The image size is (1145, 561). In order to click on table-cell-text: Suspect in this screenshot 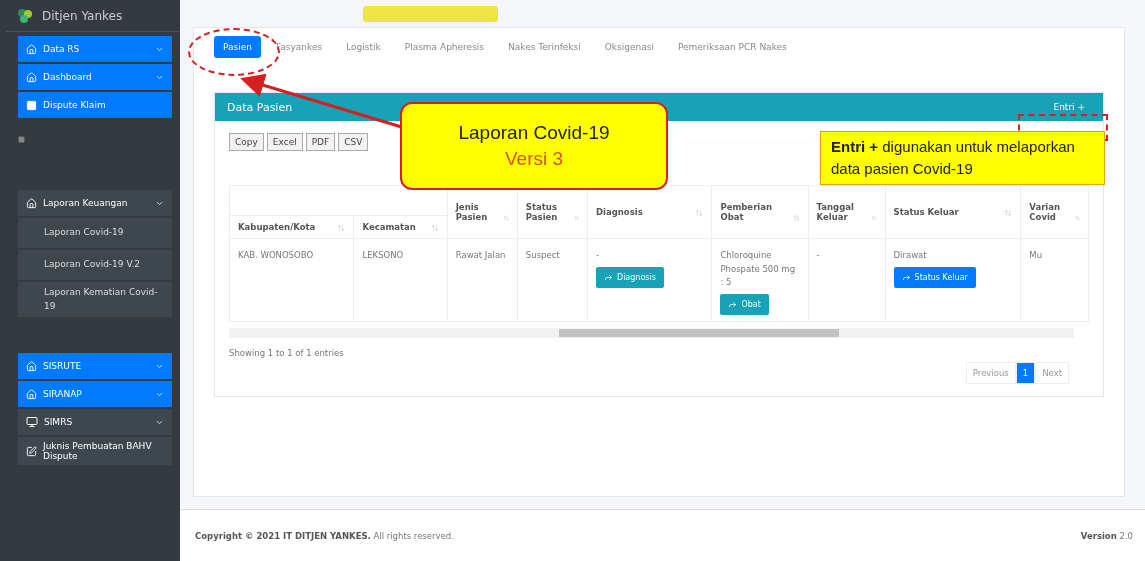, I will do `click(542, 255)`.